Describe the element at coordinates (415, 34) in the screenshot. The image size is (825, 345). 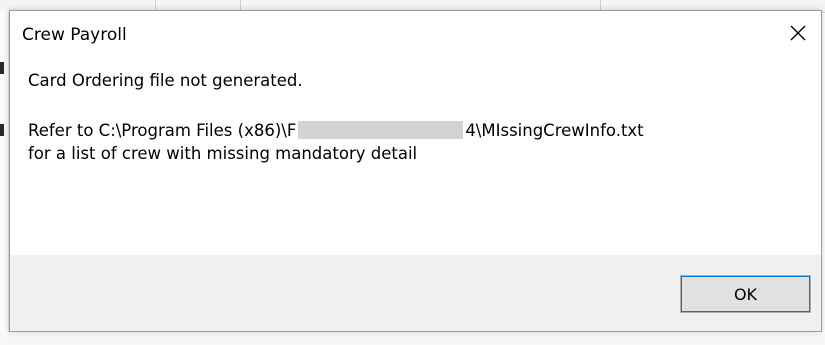
I see `dialog-titlebar: Crew Payroll` at that location.